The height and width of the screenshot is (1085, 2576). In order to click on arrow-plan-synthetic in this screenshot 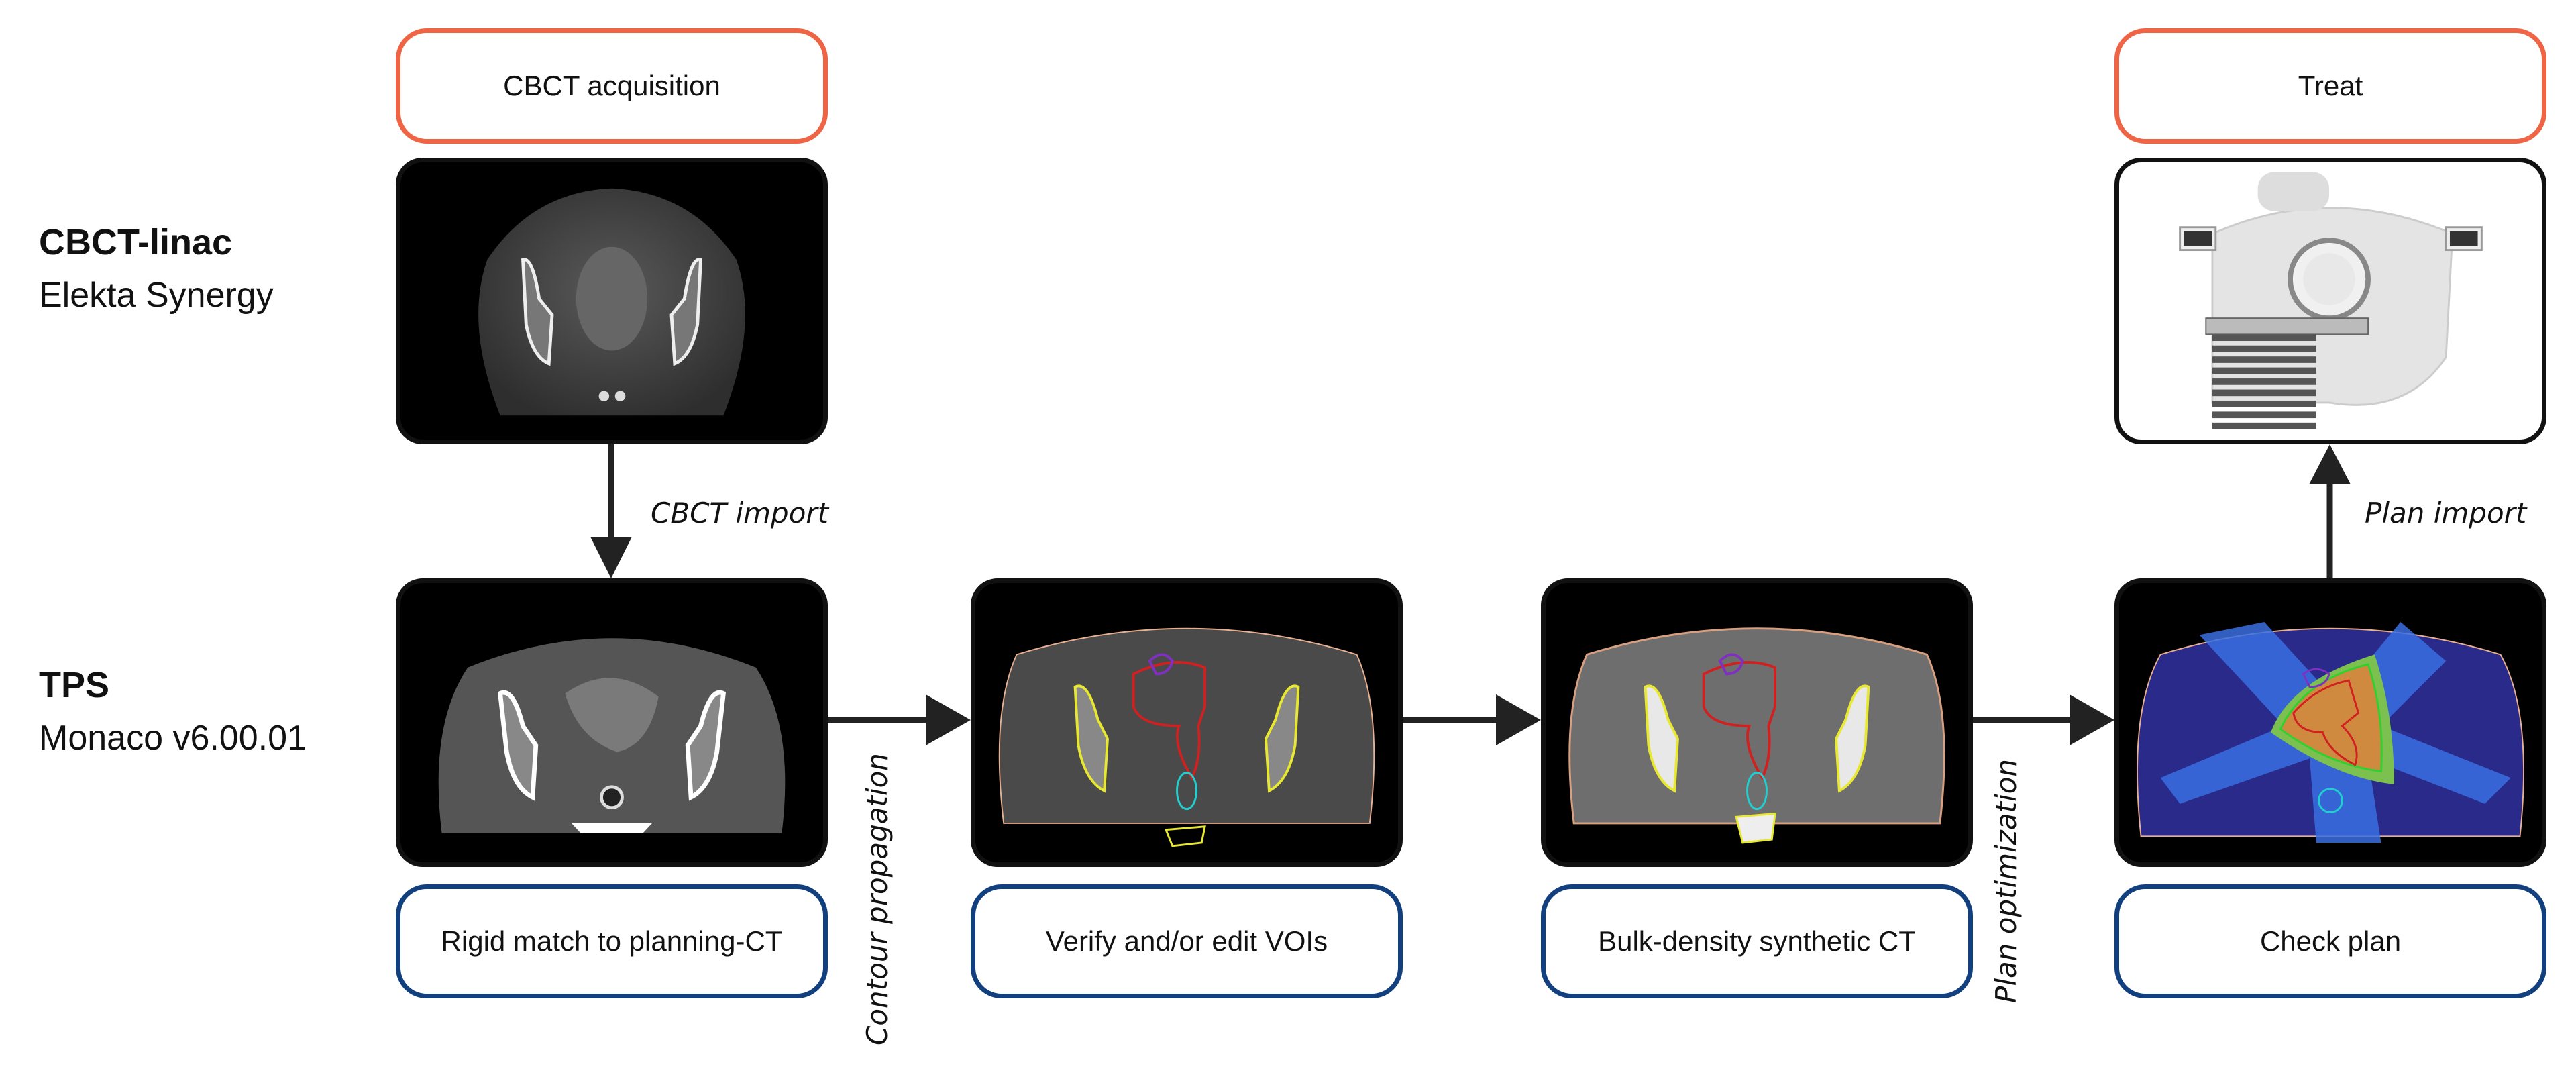, I will do `click(1472, 719)`.